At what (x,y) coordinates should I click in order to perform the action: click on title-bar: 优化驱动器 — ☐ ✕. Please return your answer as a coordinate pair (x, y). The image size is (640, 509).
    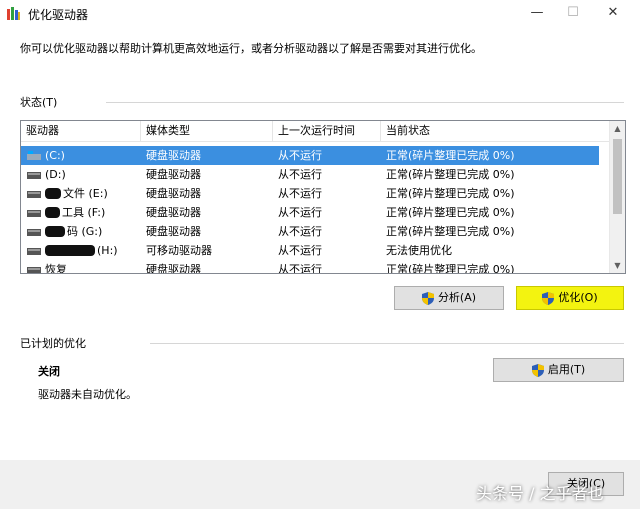
    Looking at the image, I should click on (320, 14).